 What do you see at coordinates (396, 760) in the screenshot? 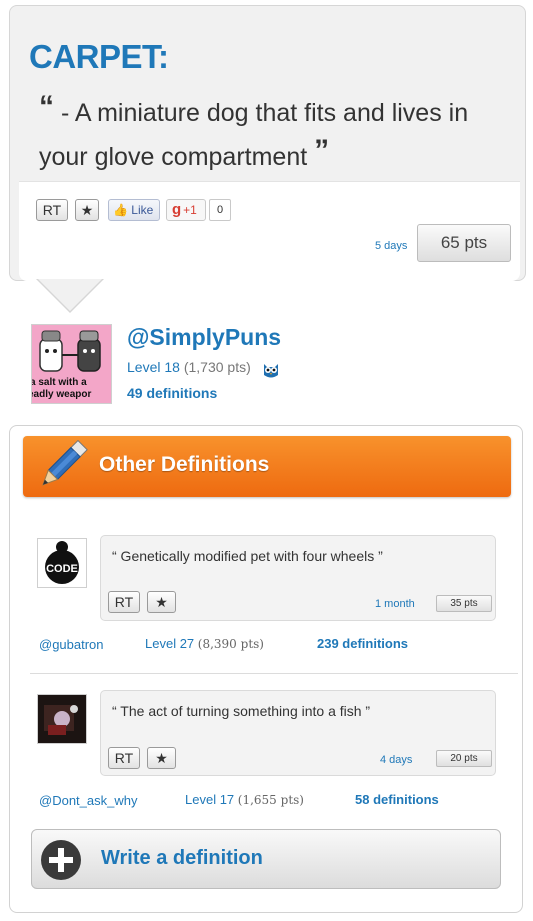
I see `entry-2-time: 4 days` at bounding box center [396, 760].